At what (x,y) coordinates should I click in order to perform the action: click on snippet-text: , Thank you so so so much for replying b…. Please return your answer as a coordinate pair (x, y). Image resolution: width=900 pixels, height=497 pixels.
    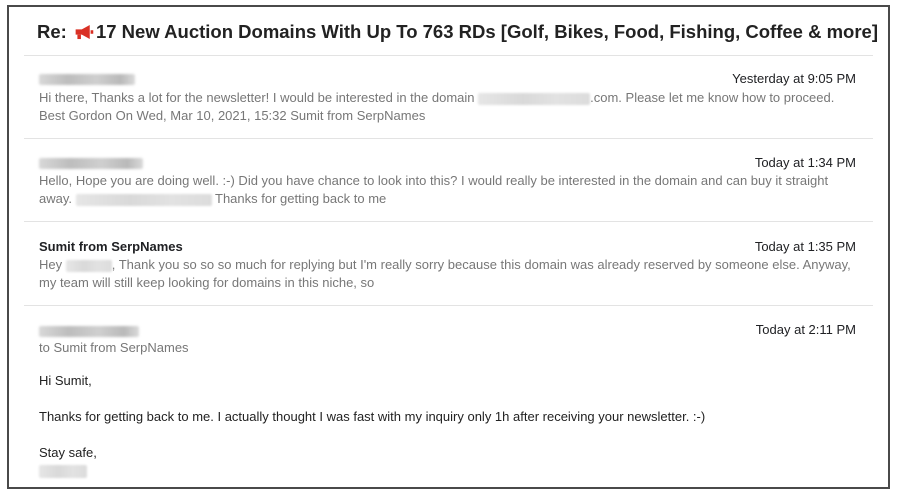
    Looking at the image, I should click on (481, 264).